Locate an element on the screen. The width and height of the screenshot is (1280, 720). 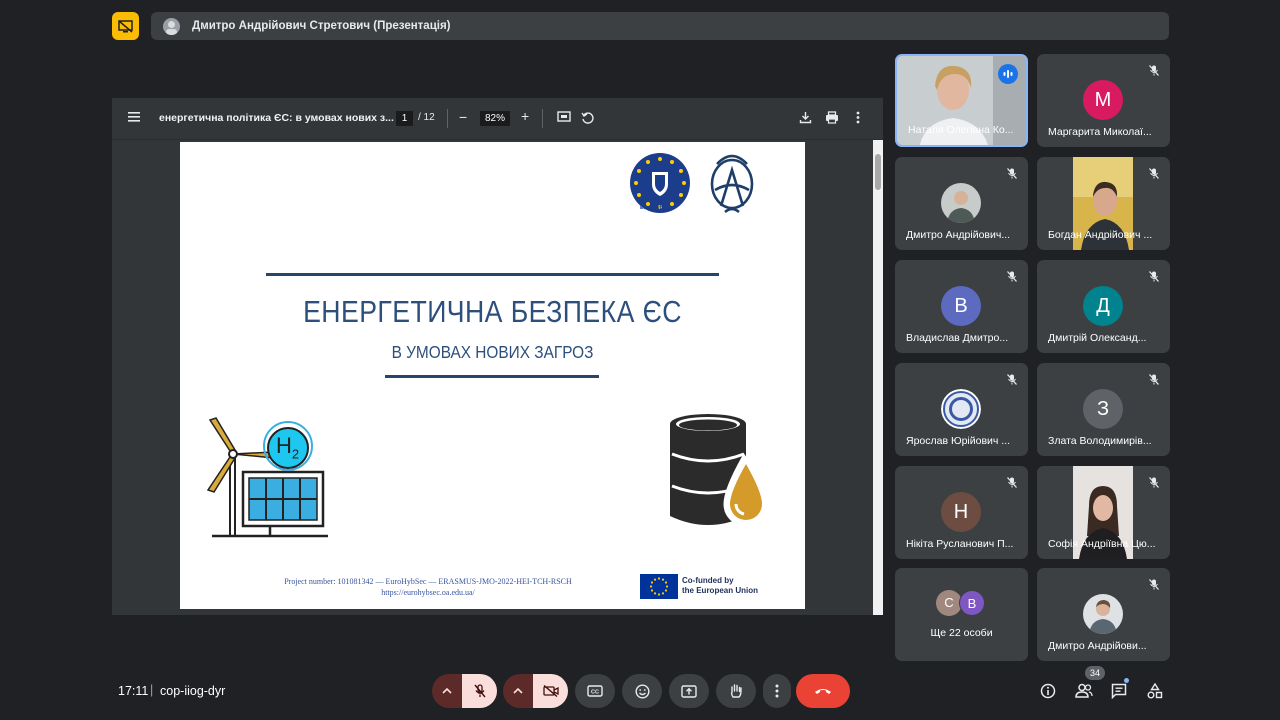
activities-icon is located at coordinates (1155, 691).